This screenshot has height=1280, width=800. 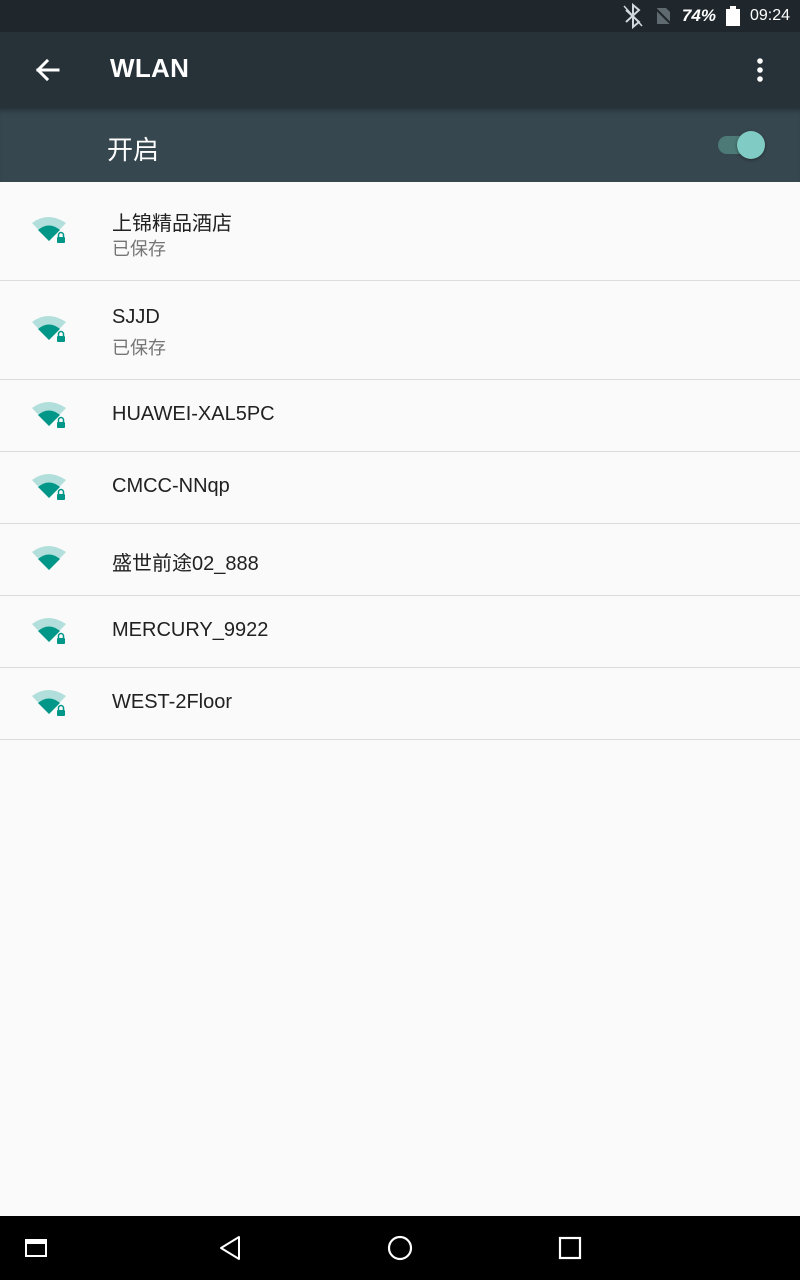 I want to click on wlan-toggle, so click(x=742, y=145).